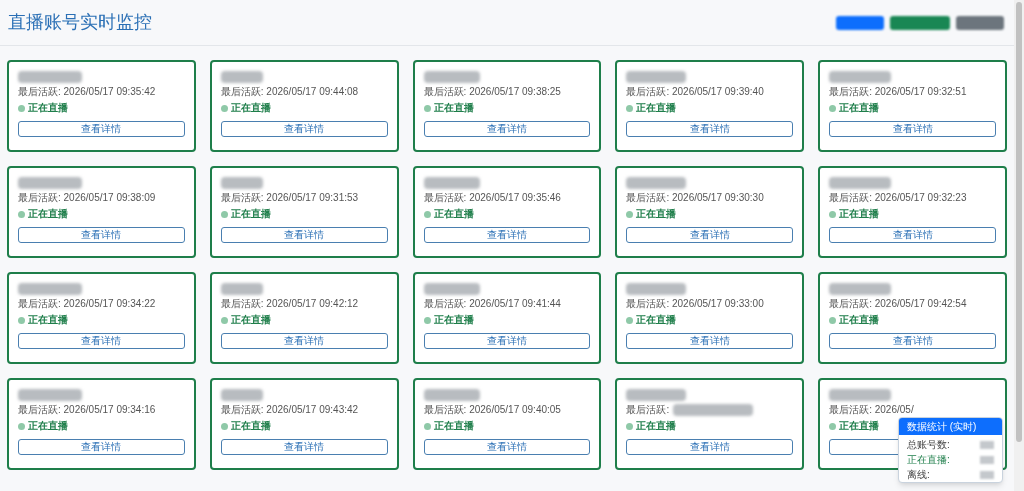 The width and height of the screenshot is (1024, 491). I want to click on last-active-time: 最后活跃: 2026/05/17 09:35:46, so click(492, 198).